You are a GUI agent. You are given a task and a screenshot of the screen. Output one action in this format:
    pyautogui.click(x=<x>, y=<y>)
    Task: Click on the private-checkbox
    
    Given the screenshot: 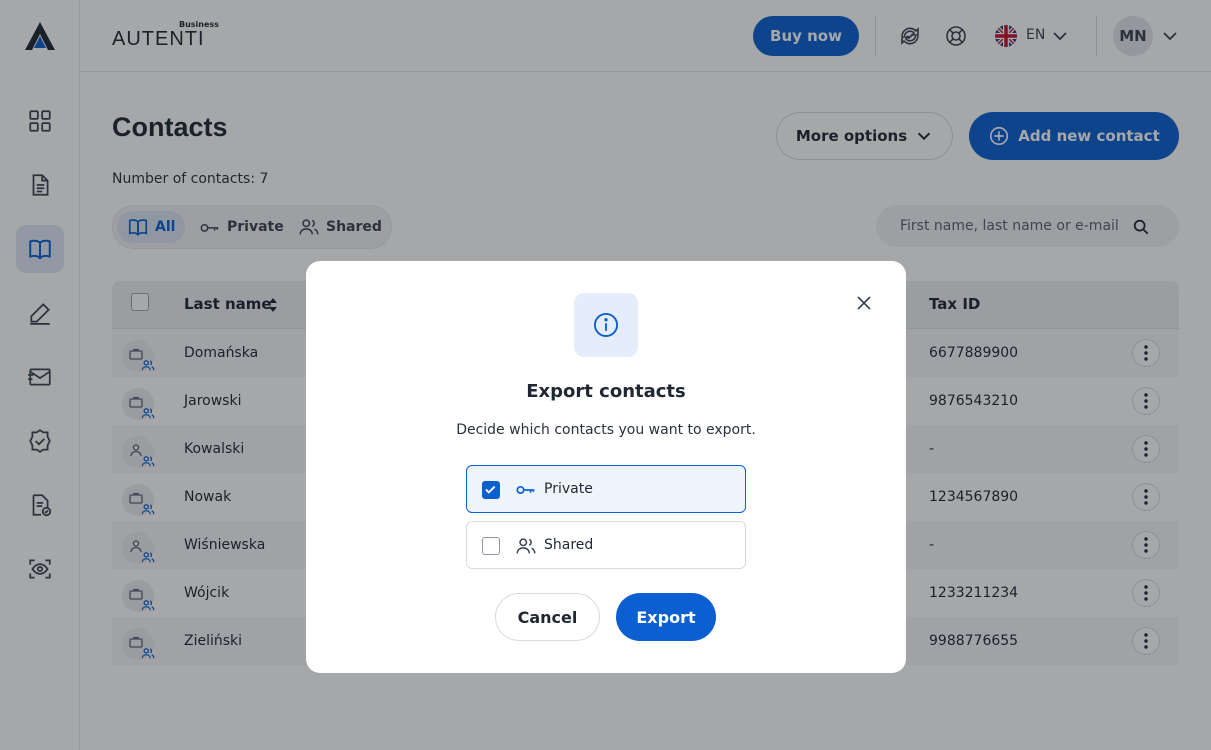 What is the action you would take?
    pyautogui.click(x=491, y=490)
    